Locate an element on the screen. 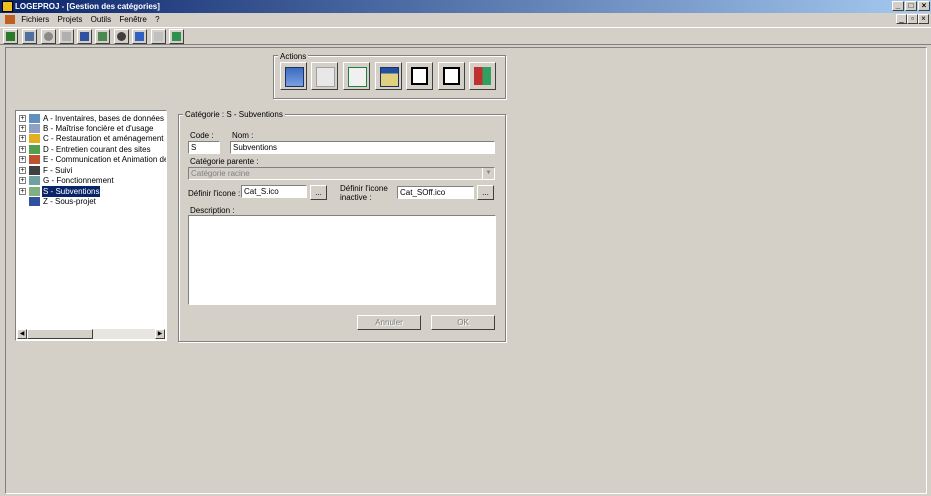  action-button-remove-item is located at coordinates (451, 76).